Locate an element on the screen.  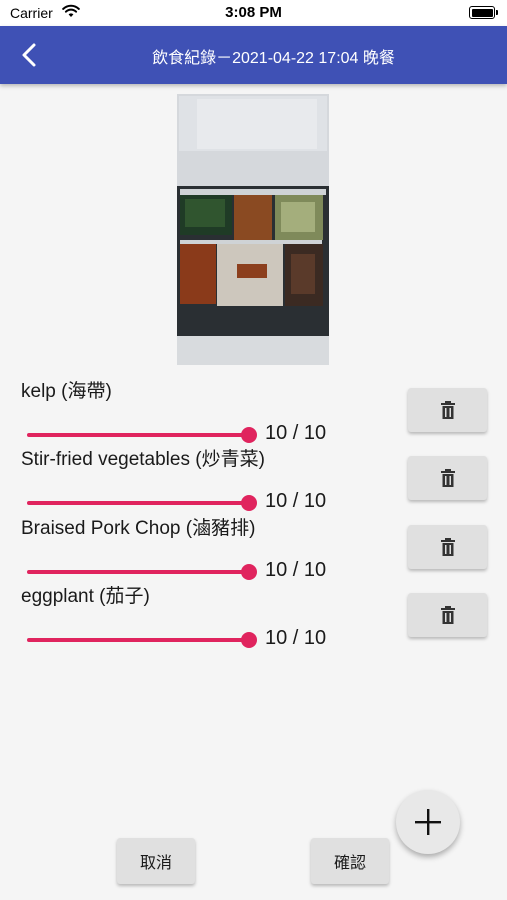
add-food-button is located at coordinates (428, 822).